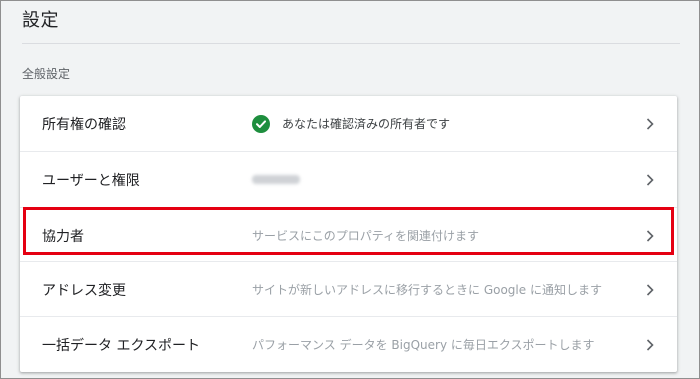  I want to click on section-label: 全般設定, so click(46, 74).